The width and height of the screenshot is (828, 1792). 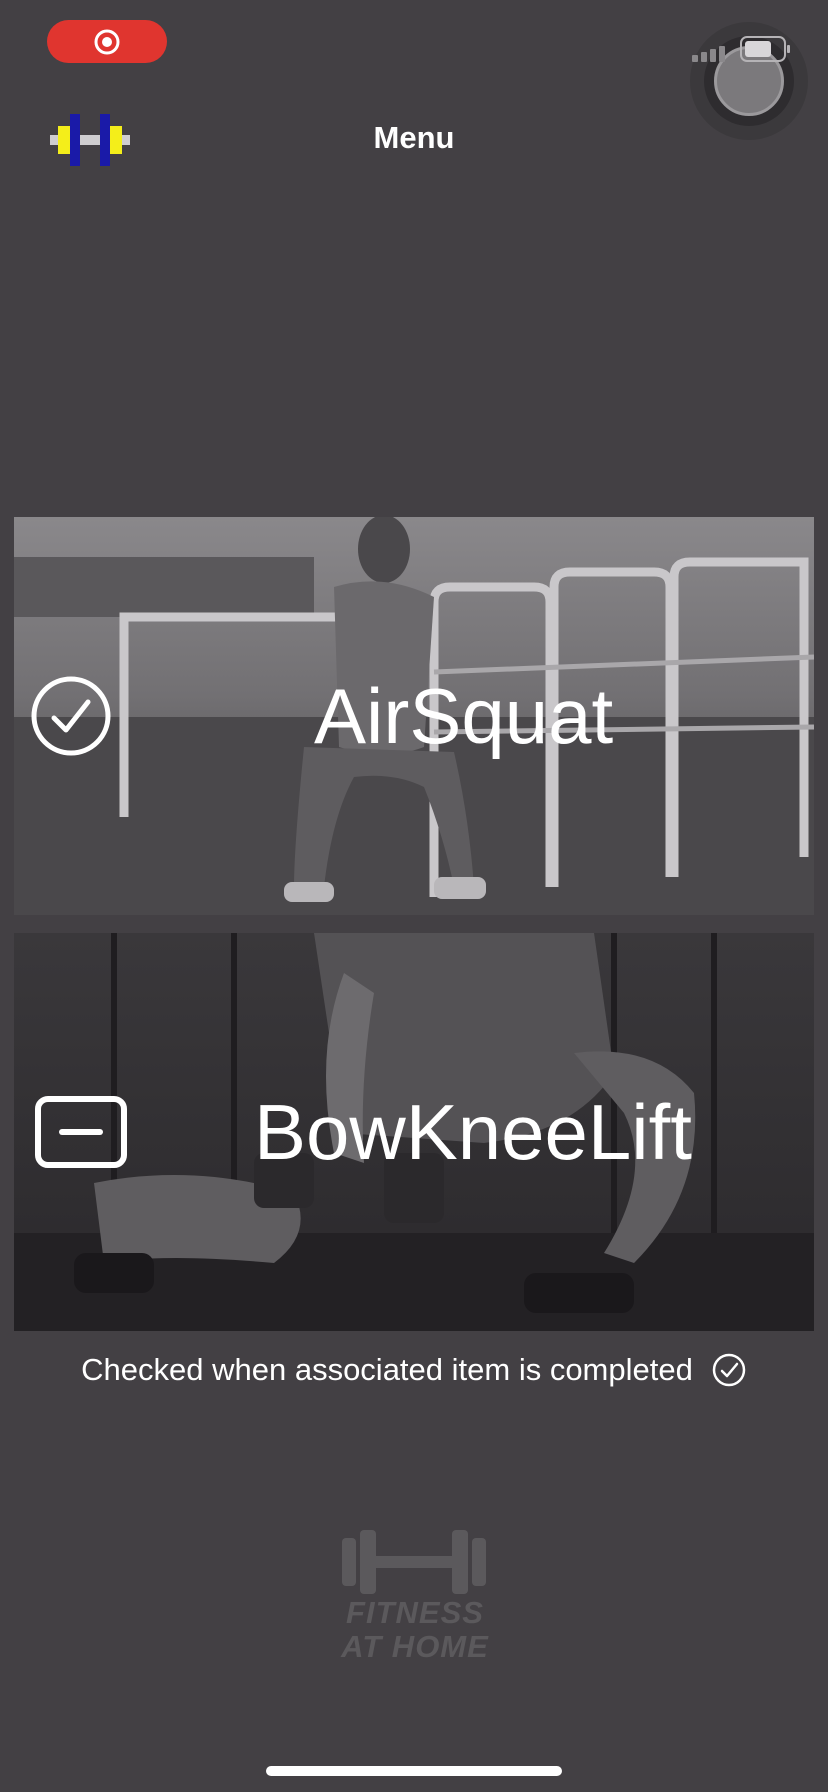 What do you see at coordinates (81, 1132) in the screenshot?
I see `empty-box-icon` at bounding box center [81, 1132].